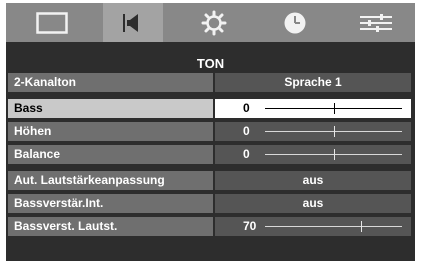 Image resolution: width=421 pixels, height=267 pixels. Describe the element at coordinates (110, 131) in the screenshot. I see `row-label: Höhen` at that location.